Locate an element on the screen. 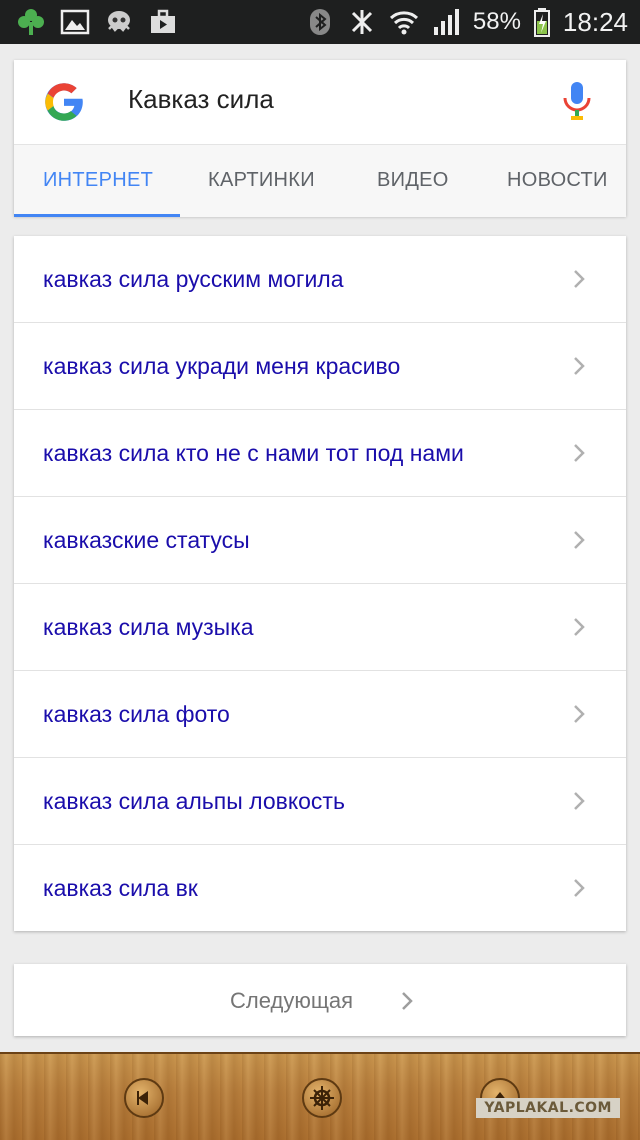 The height and width of the screenshot is (1140, 640). google-logo-icon is located at coordinates (64, 102).